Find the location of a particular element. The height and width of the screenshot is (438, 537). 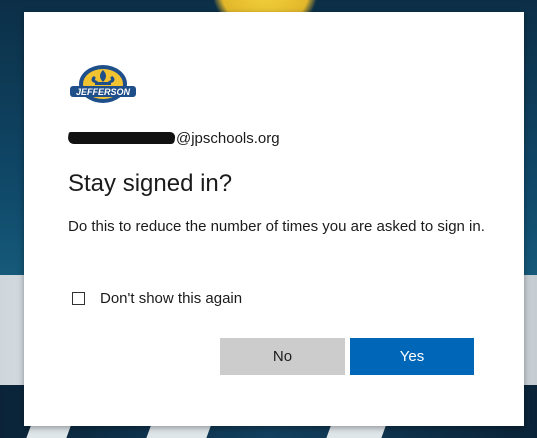

dont-show-again-checkbox is located at coordinates (78, 298).